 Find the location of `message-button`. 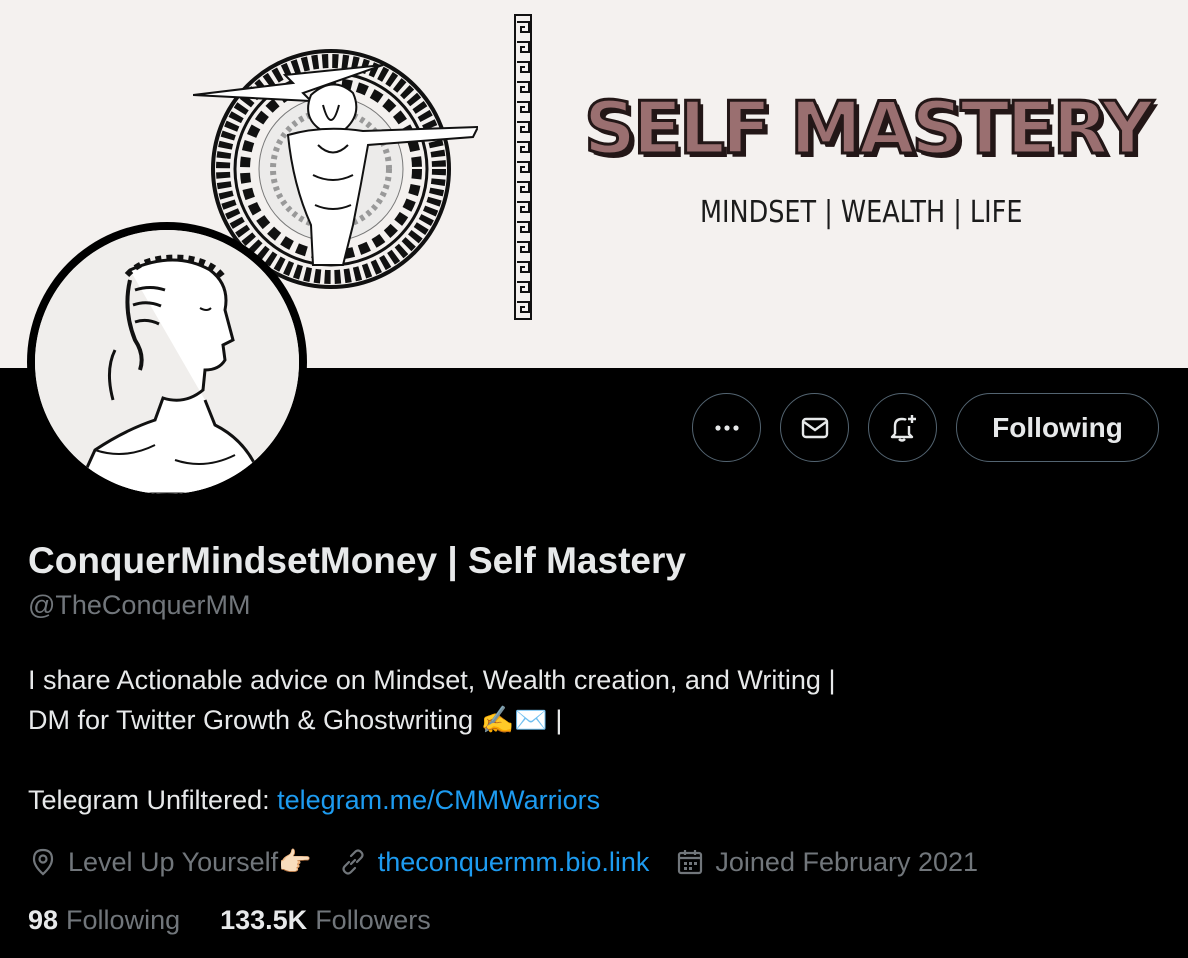

message-button is located at coordinates (814, 427).